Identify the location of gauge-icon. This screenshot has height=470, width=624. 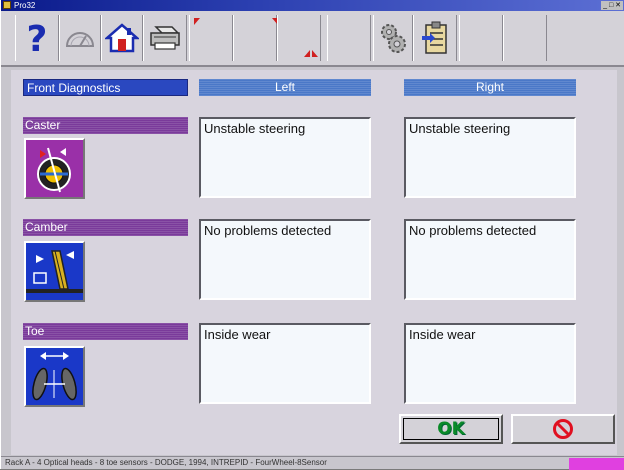
(80, 39).